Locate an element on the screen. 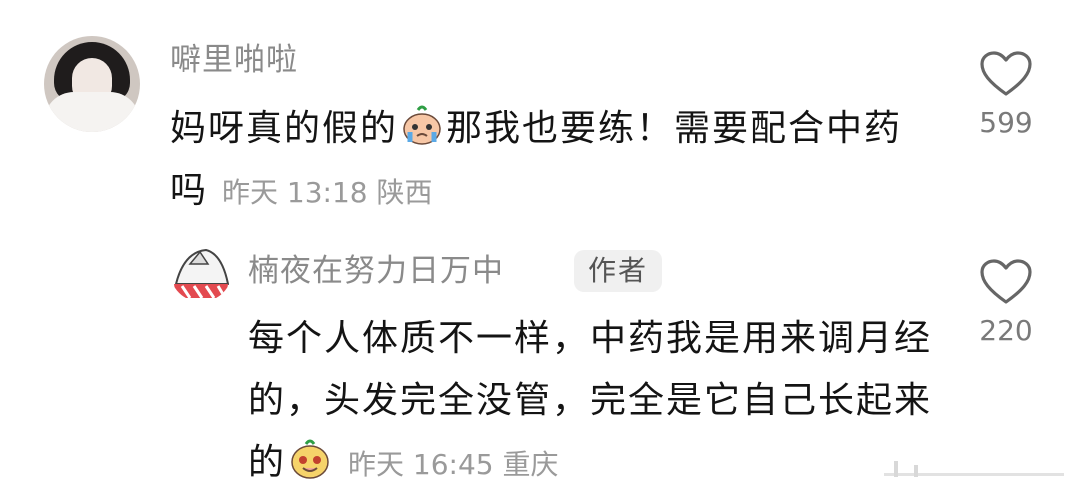  watermark is located at coordinates (974, 469).